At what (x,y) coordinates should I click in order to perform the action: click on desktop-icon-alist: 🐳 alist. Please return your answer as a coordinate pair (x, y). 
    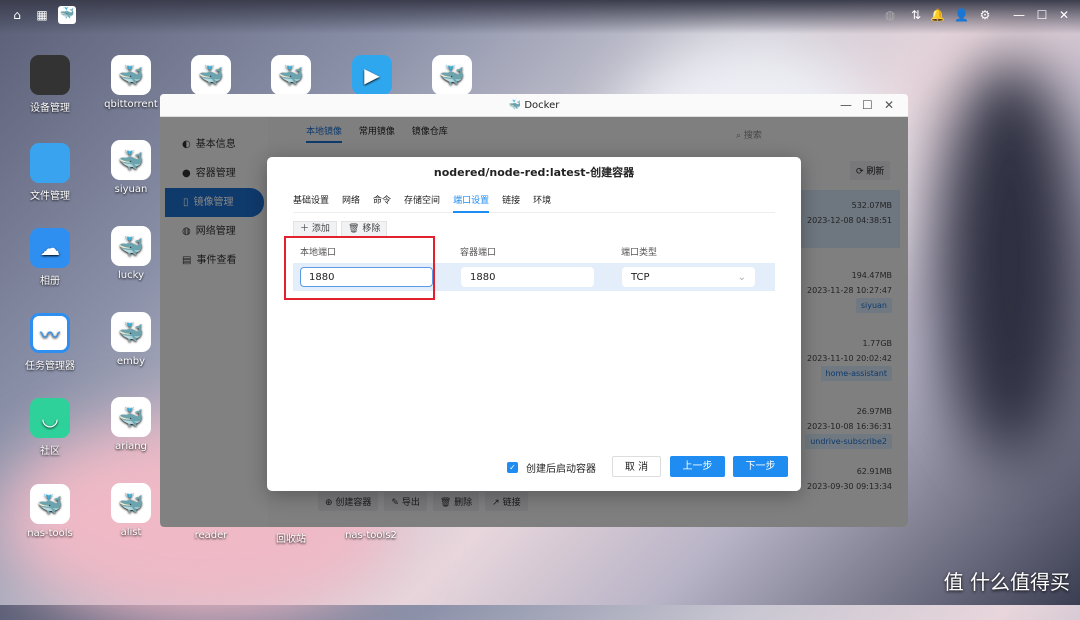
    Looking at the image, I should click on (131, 510).